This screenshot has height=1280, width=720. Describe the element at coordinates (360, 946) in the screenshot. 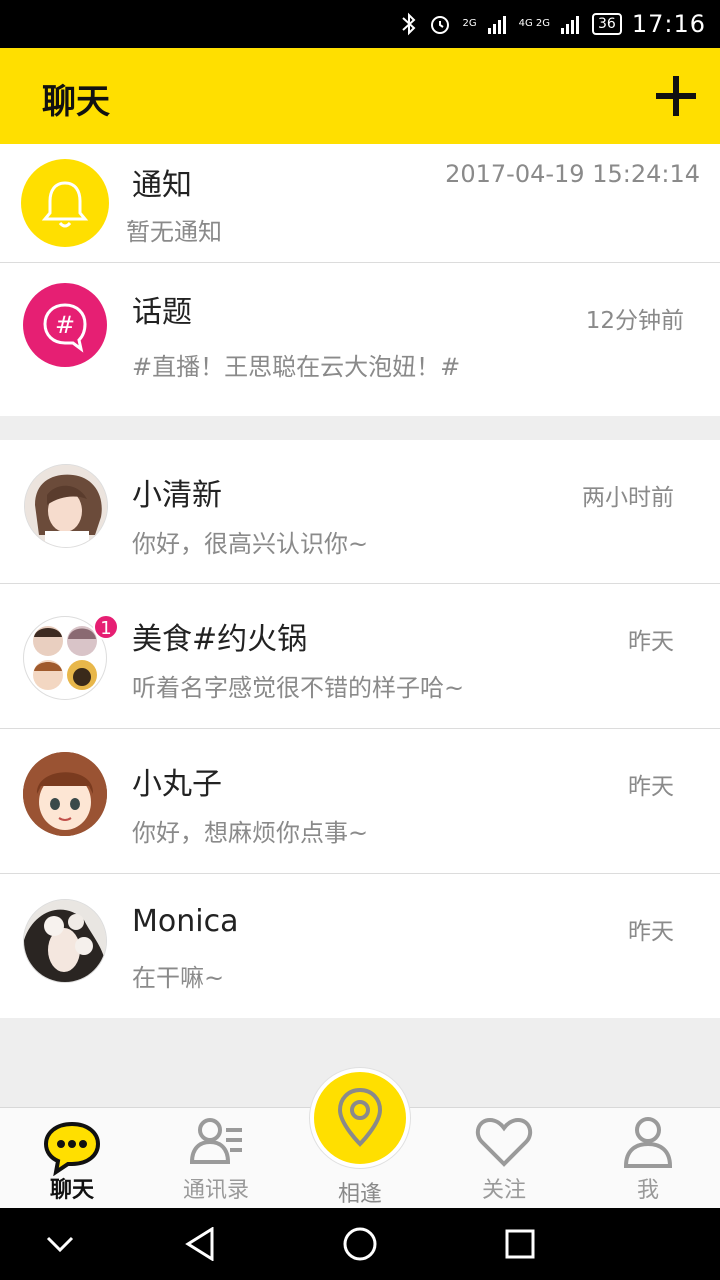

I see `list-item: Monica 在干嘛~ 昨天` at that location.